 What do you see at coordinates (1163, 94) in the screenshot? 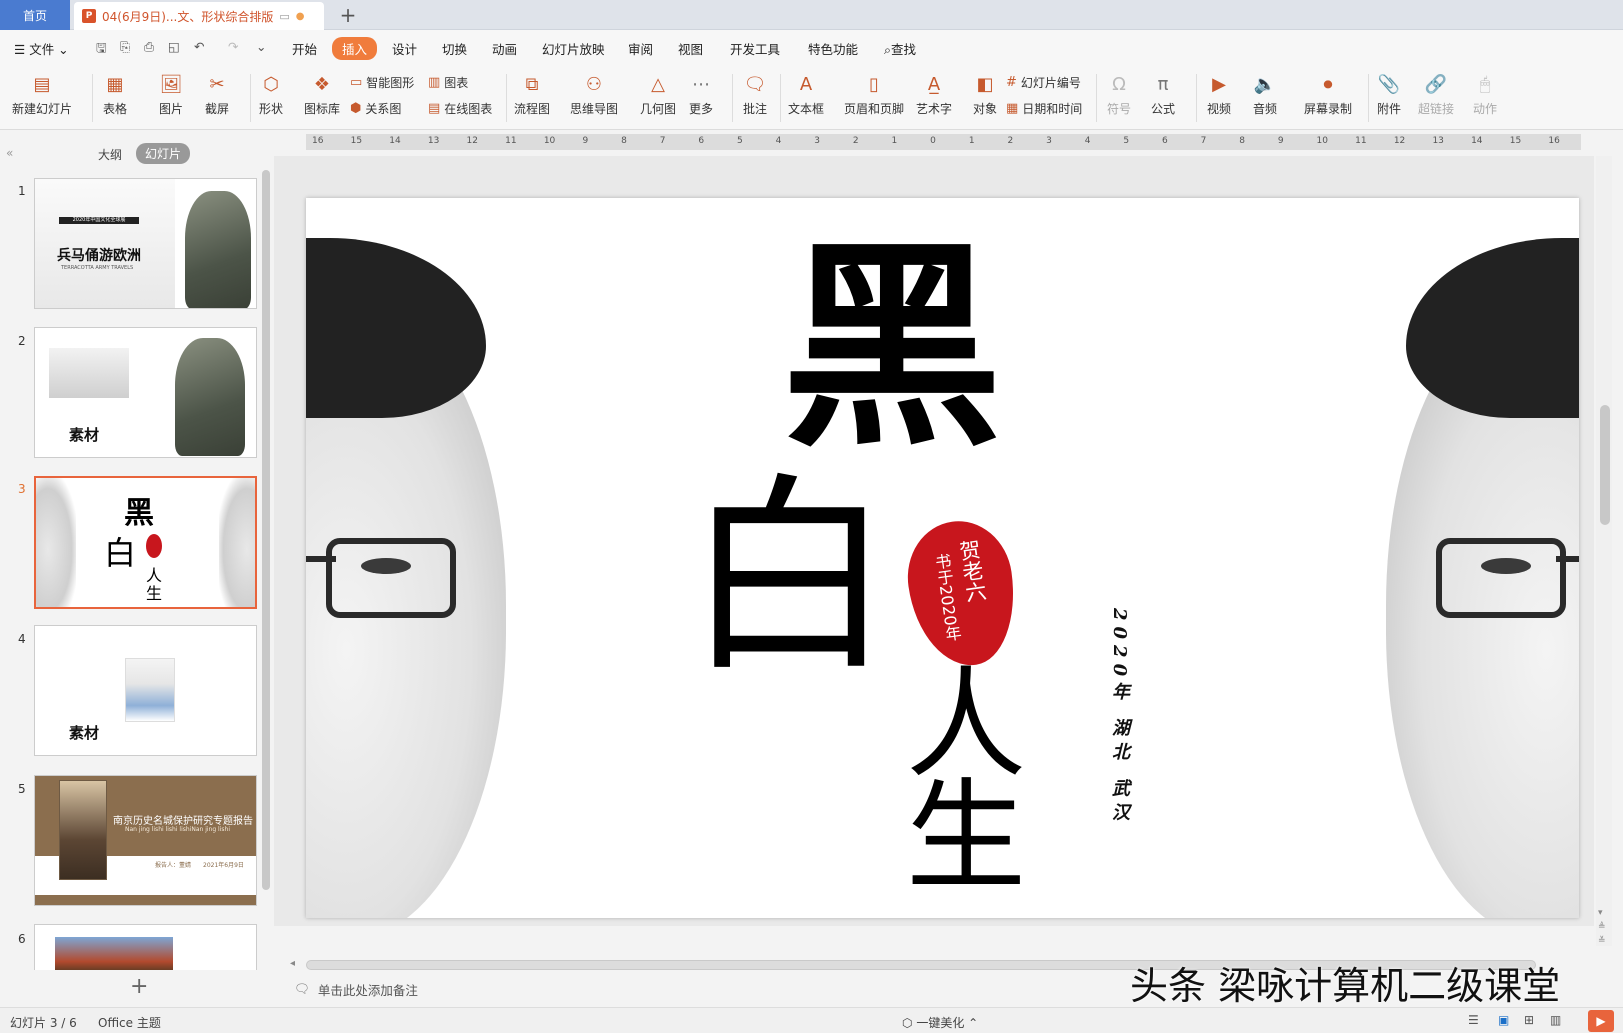
I see `formula-button: π 公式` at bounding box center [1163, 94].